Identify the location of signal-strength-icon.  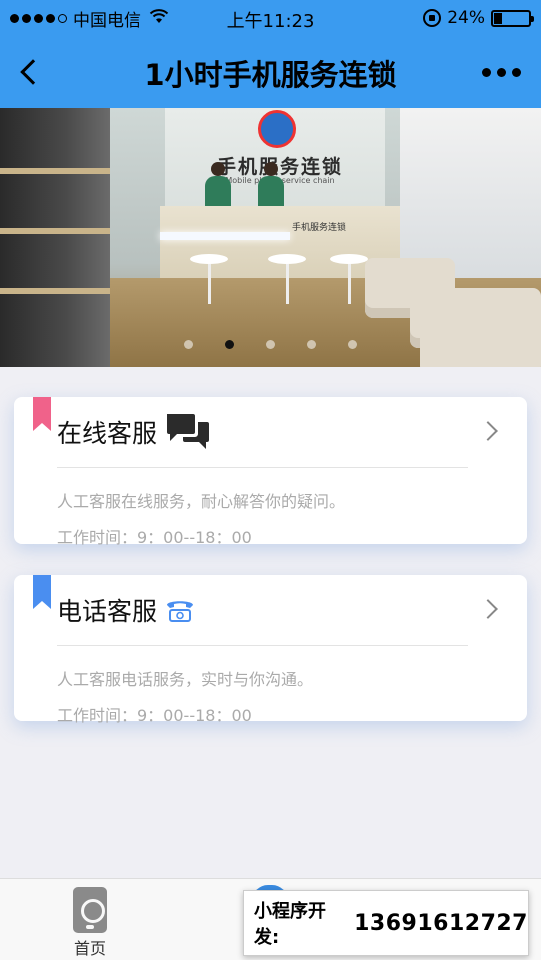
(38, 18).